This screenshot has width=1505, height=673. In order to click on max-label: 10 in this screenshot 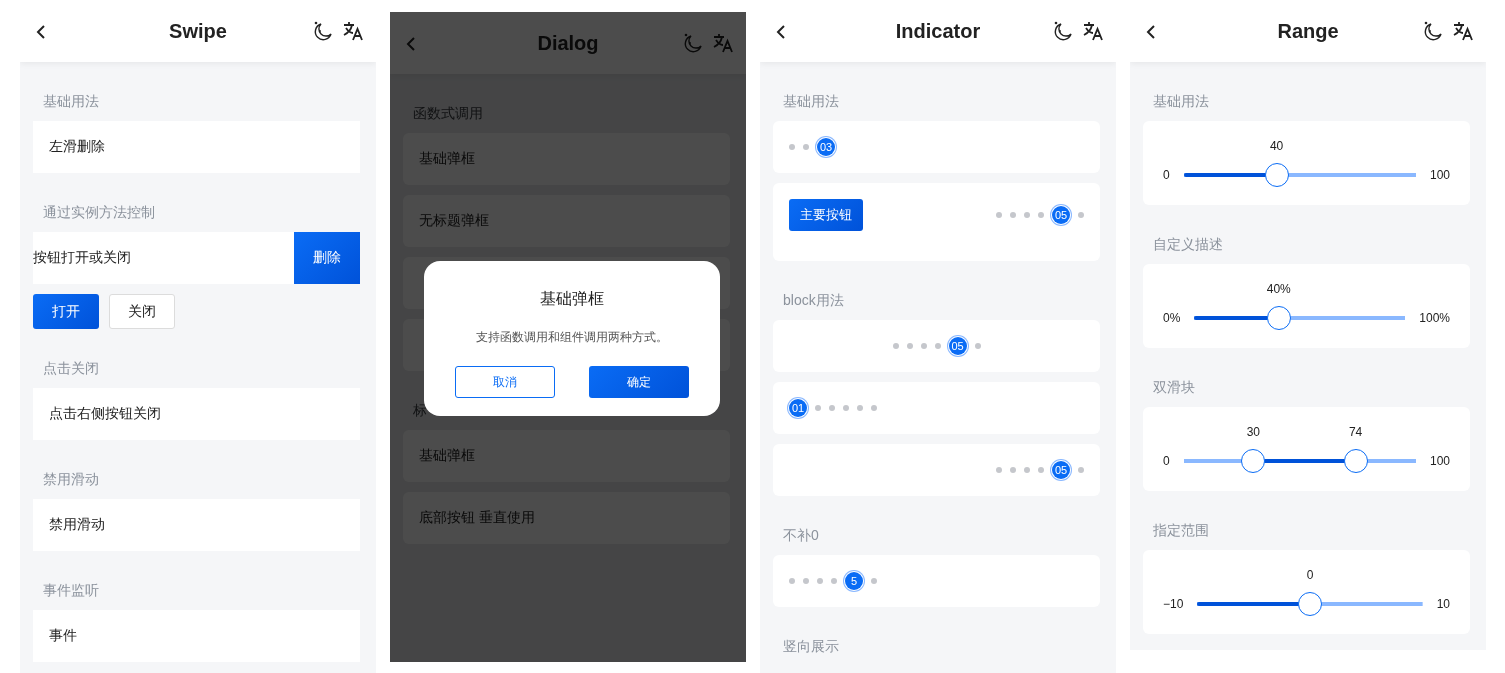, I will do `click(1443, 604)`.